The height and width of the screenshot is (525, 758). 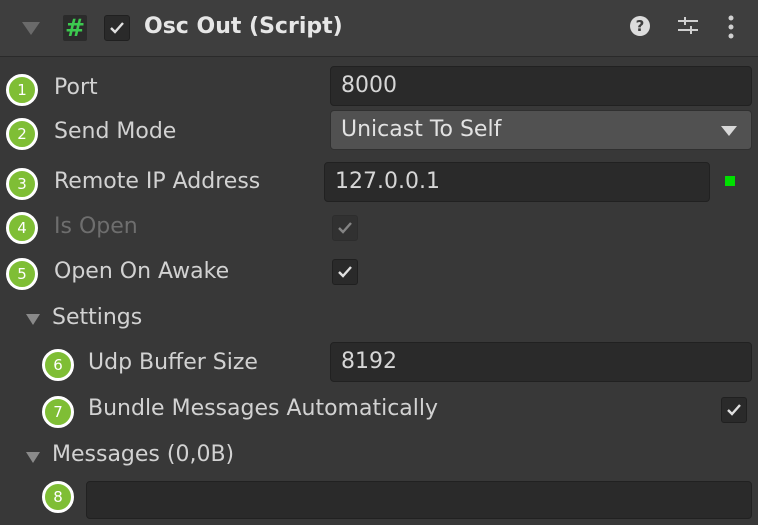 What do you see at coordinates (541, 362) in the screenshot?
I see `udp-buffer-size-field: 8192` at bounding box center [541, 362].